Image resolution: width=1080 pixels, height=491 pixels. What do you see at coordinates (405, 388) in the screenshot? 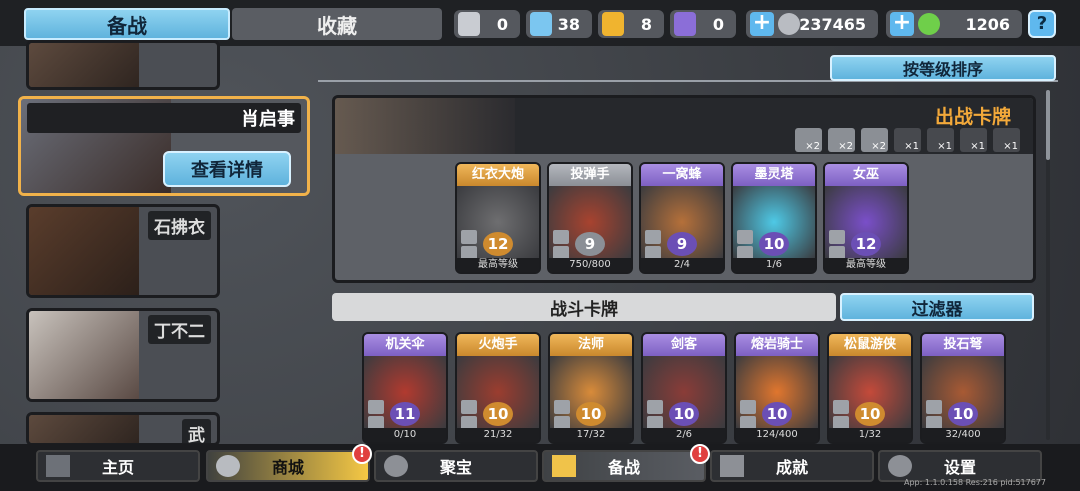
I see `battle-card: 机关伞 11 0/10` at bounding box center [405, 388].